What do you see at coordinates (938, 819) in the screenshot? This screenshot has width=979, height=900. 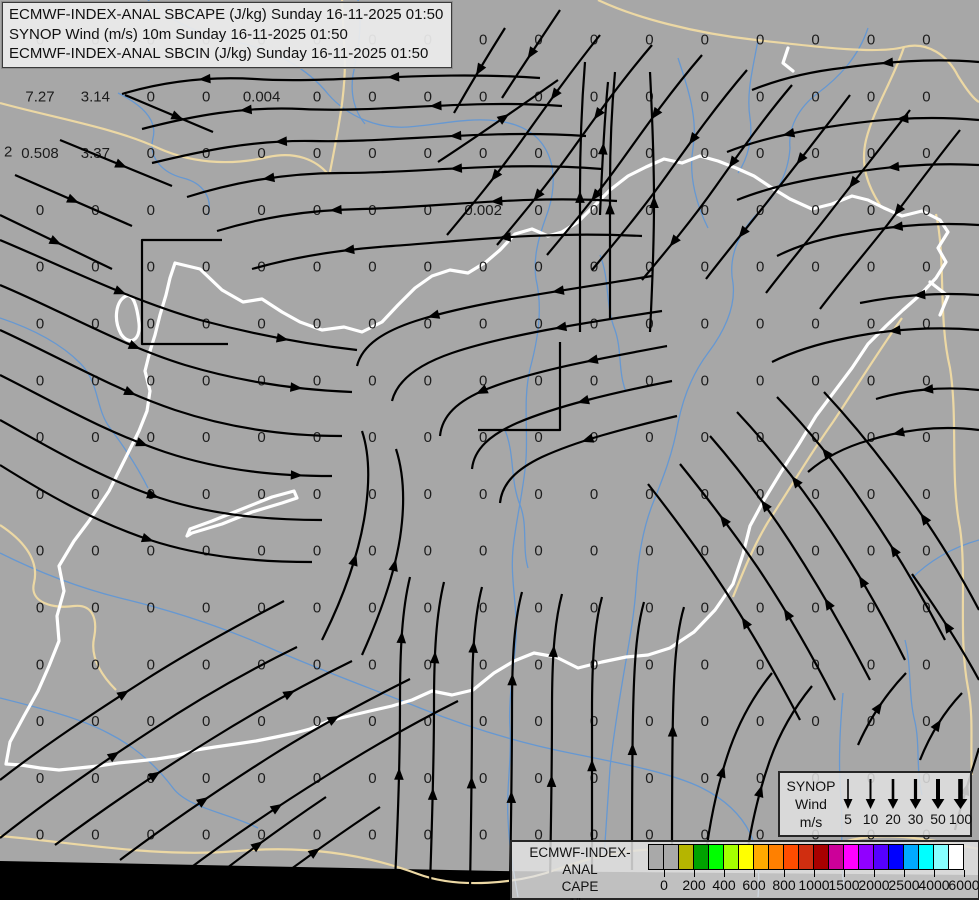 I see `wind-speed-label: 50` at bounding box center [938, 819].